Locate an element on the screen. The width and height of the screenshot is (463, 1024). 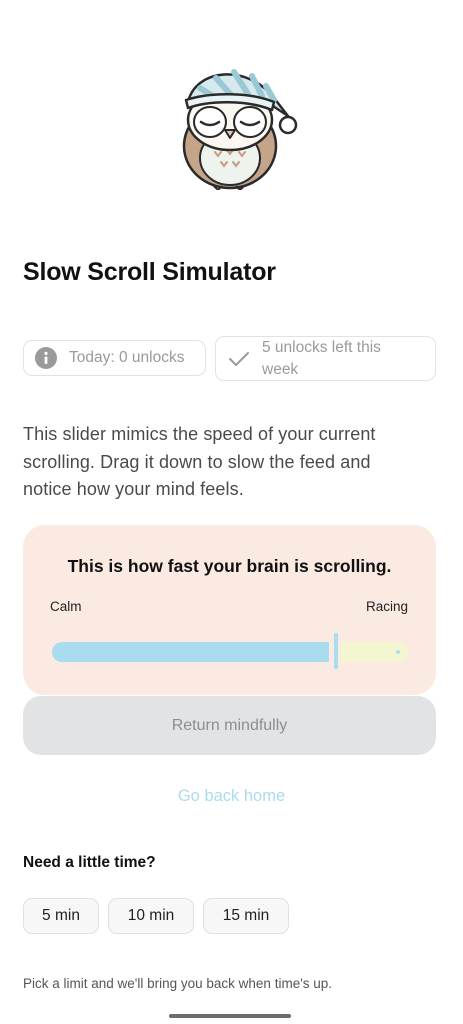
scroll-speed-slider is located at coordinates (230, 651).